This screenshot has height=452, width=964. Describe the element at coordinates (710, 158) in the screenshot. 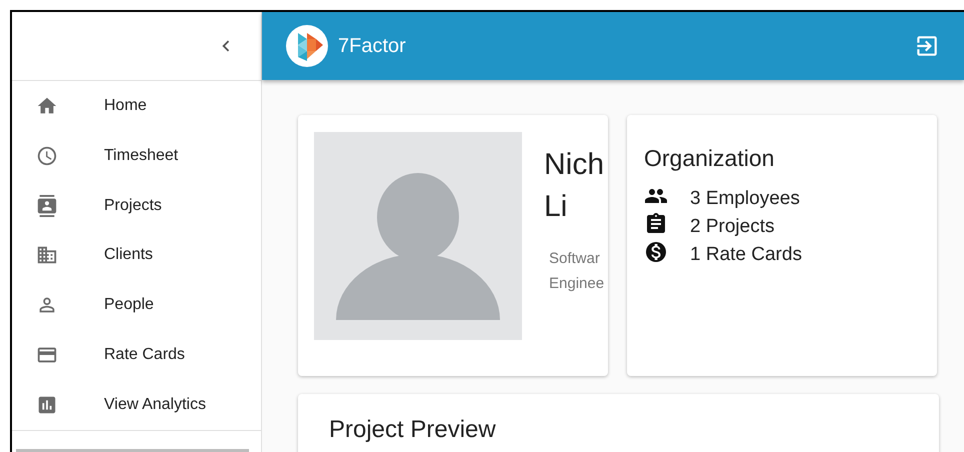

I see `card-title: Organization` at that location.